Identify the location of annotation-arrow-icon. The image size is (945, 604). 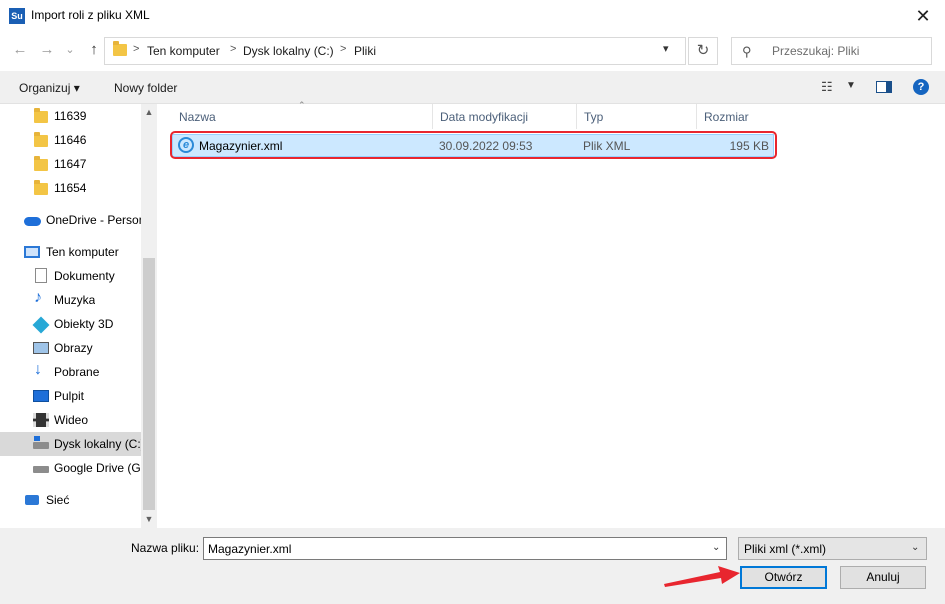
(702, 576).